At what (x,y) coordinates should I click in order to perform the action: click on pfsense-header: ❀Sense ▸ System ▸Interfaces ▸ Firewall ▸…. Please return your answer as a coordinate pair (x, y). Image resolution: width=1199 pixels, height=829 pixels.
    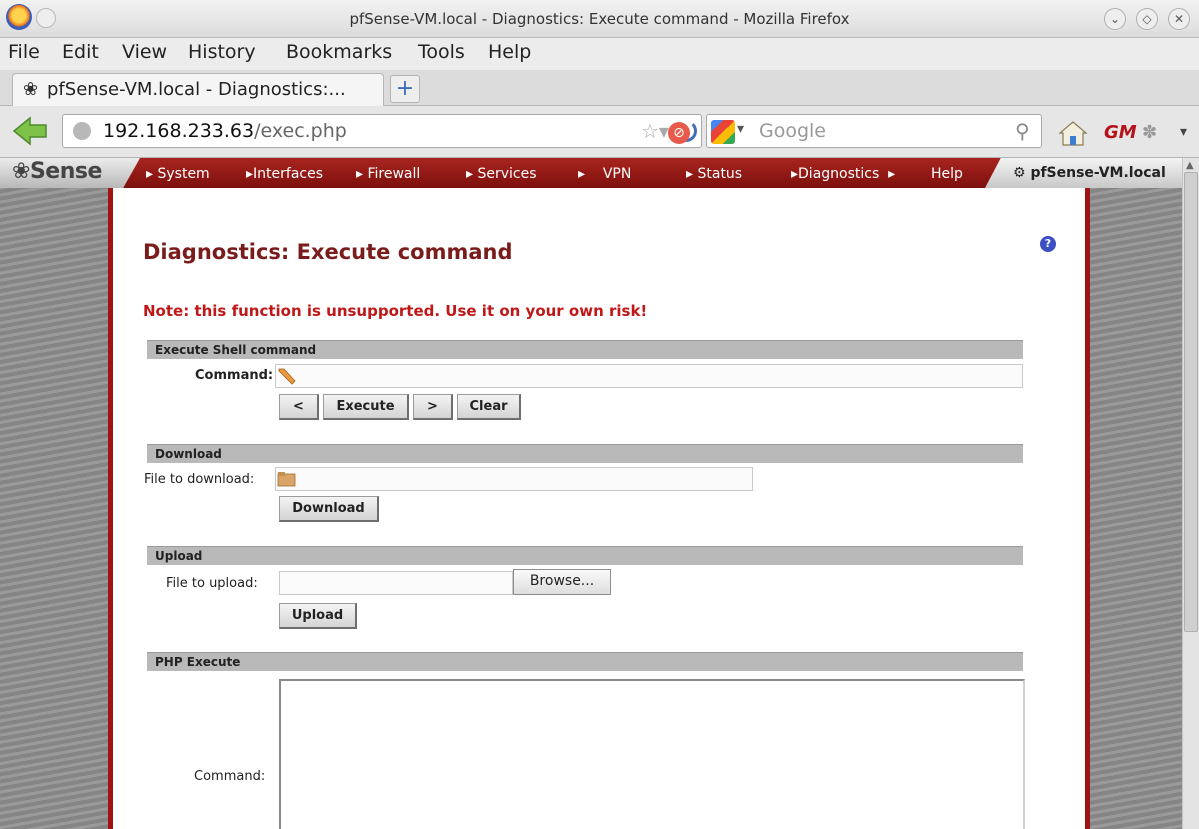
    Looking at the image, I should click on (591, 173).